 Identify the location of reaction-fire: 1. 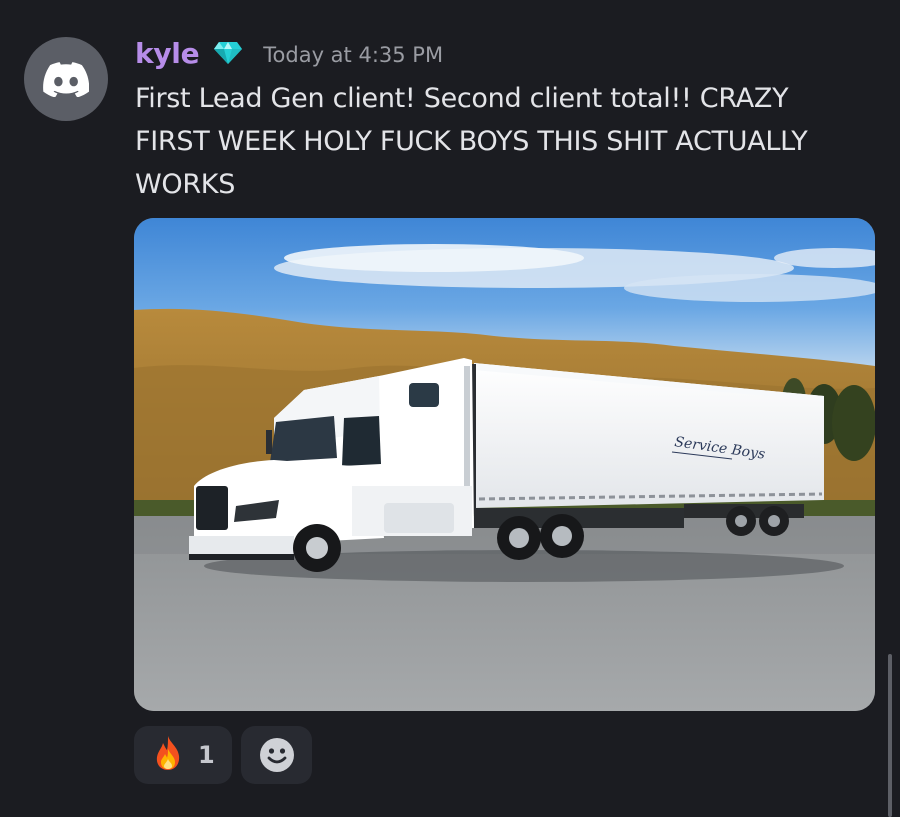
(183, 755).